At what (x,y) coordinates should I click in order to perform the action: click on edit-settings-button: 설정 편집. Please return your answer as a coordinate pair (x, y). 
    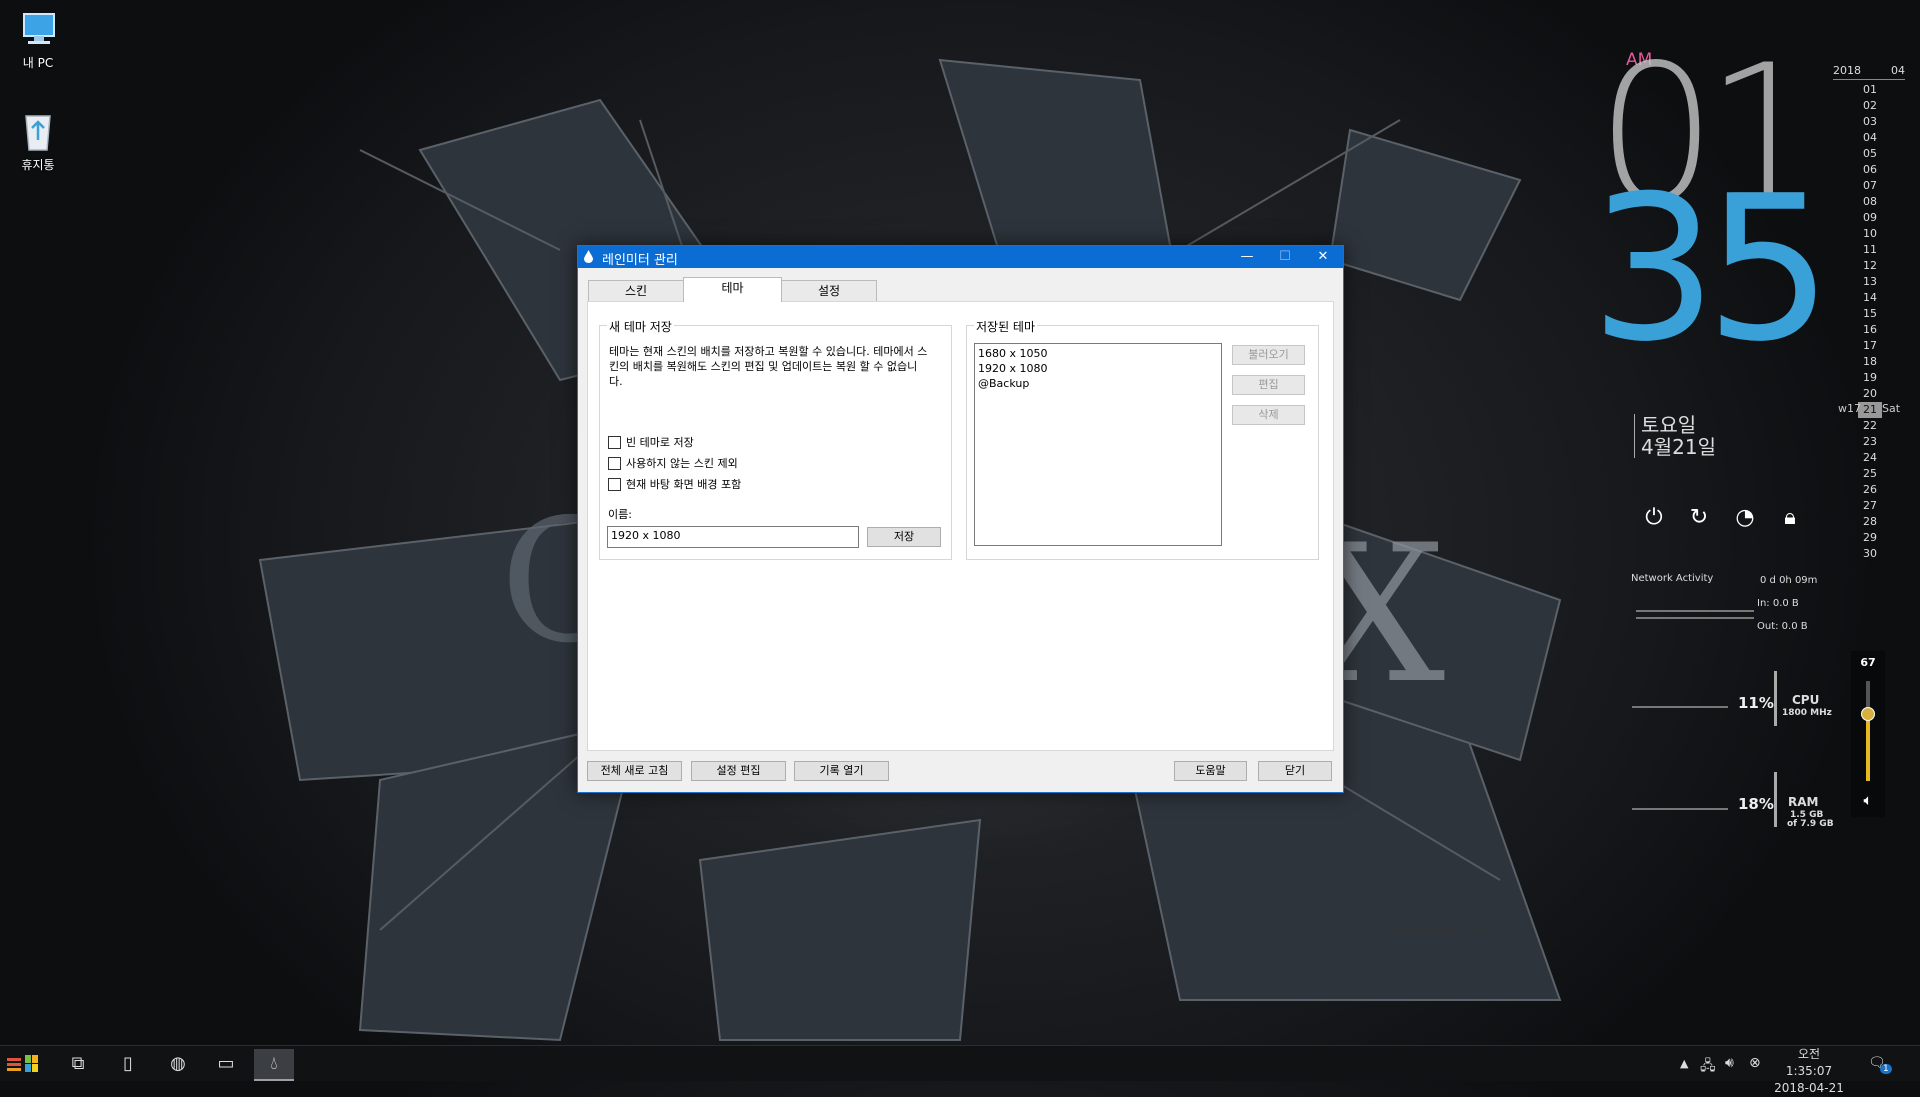
    Looking at the image, I should click on (738, 771).